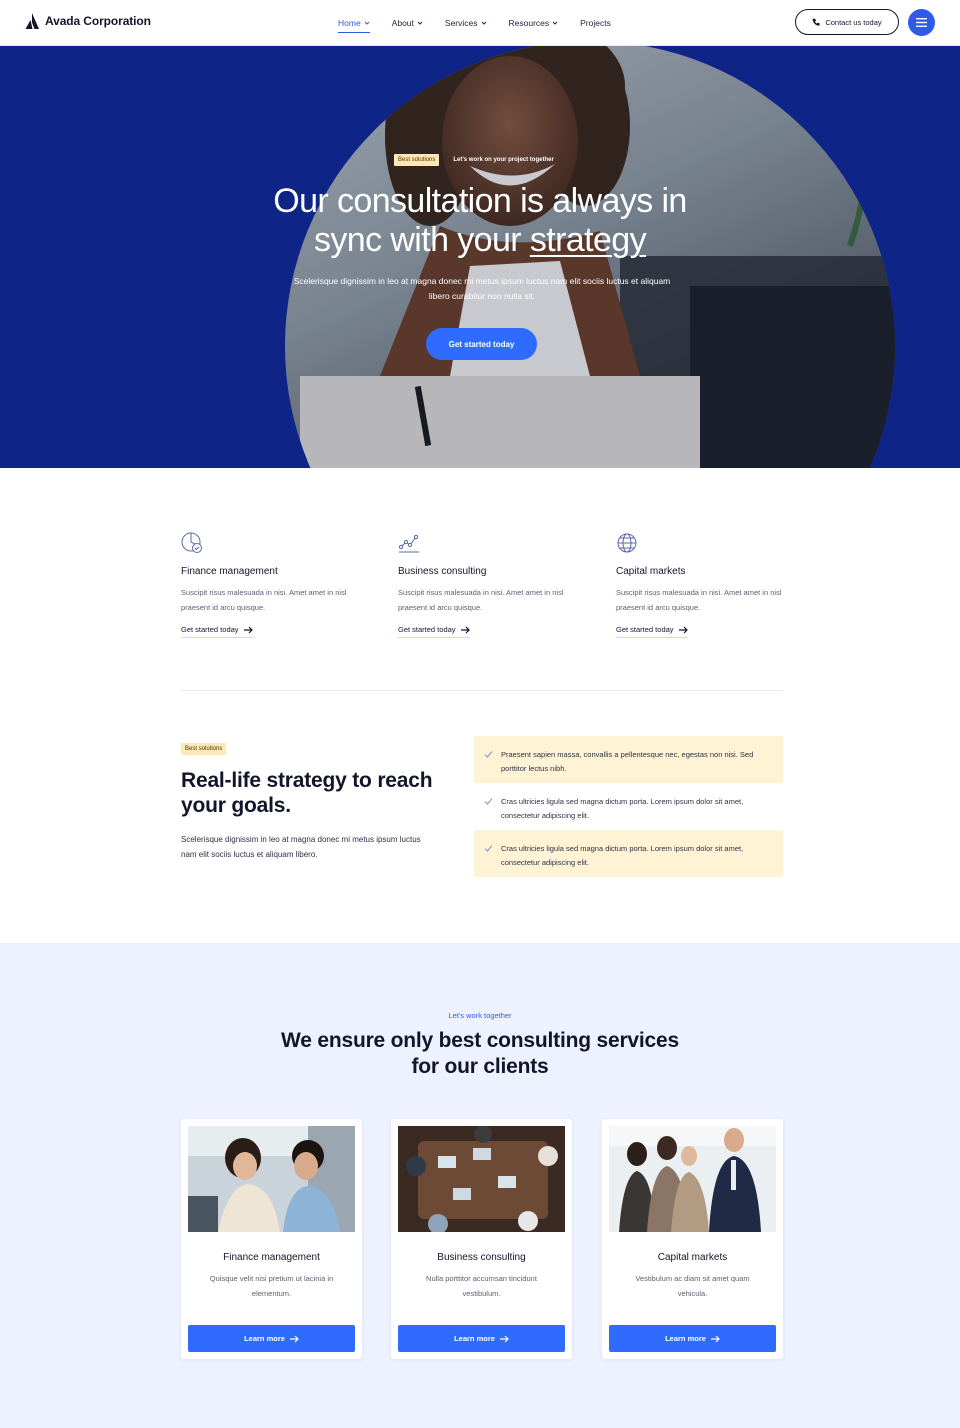 The image size is (960, 1428). I want to click on hamburger-menu-button, so click(921, 22).